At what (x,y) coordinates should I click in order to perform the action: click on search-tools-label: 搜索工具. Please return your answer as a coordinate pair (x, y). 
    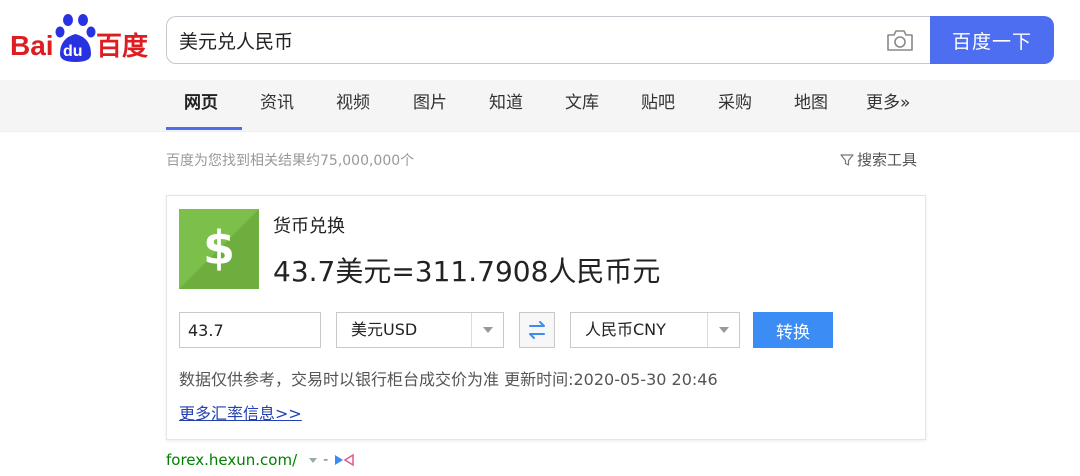
    Looking at the image, I should click on (887, 160).